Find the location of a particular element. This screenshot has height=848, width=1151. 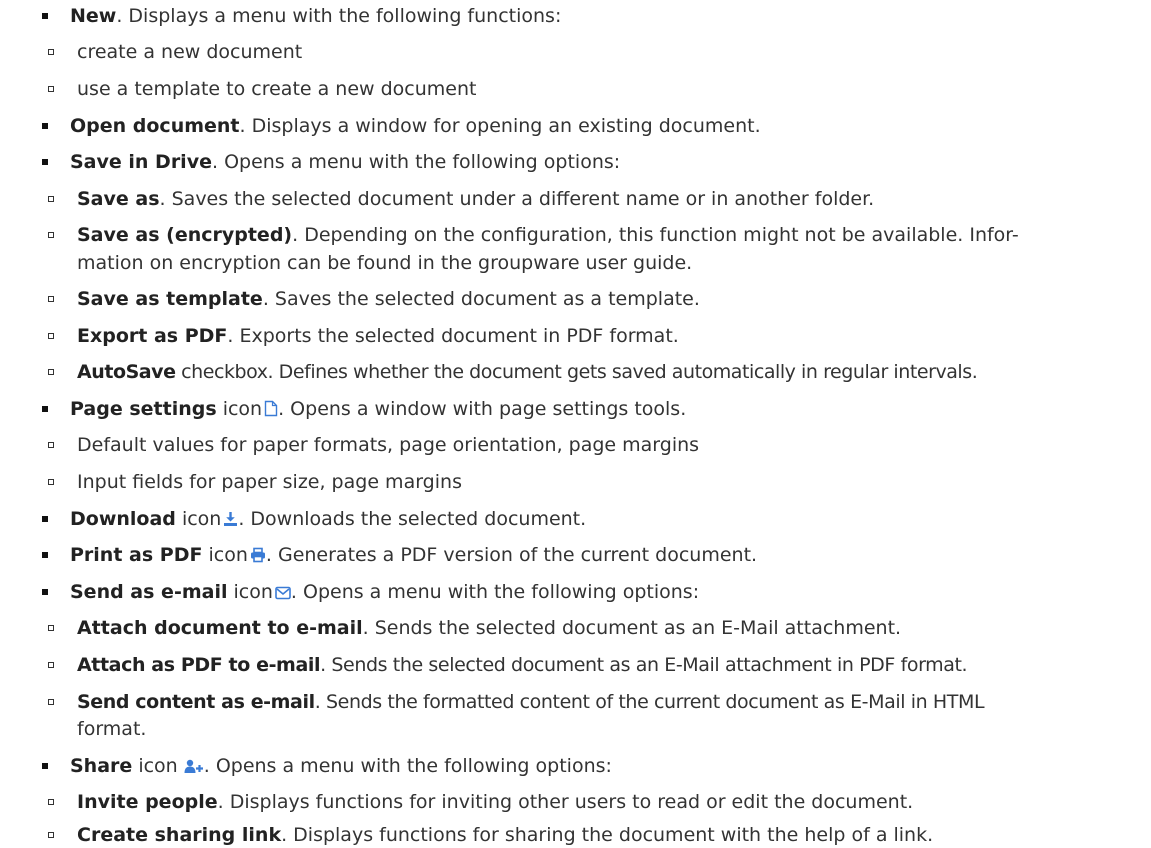

sub-list-item: use a template to create a new document is located at coordinates (595, 89).